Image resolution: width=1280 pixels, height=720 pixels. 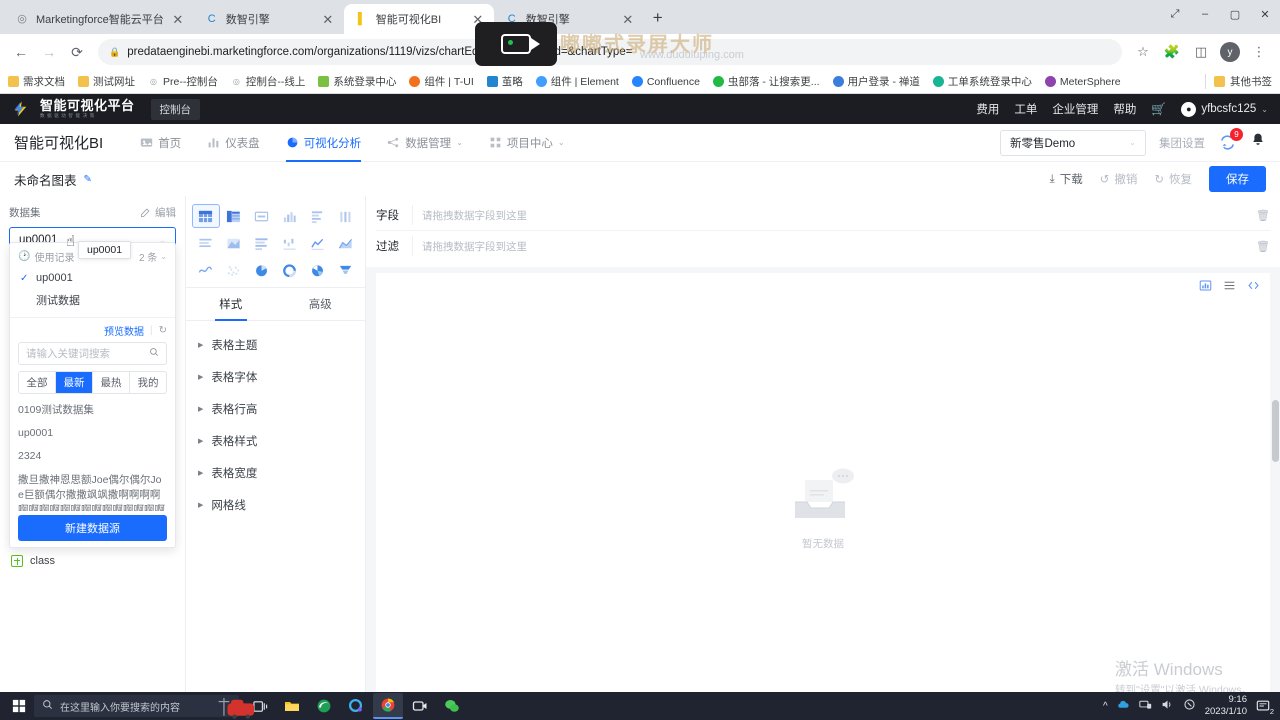 I want to click on tab-mine: 我的, so click(x=148, y=382).